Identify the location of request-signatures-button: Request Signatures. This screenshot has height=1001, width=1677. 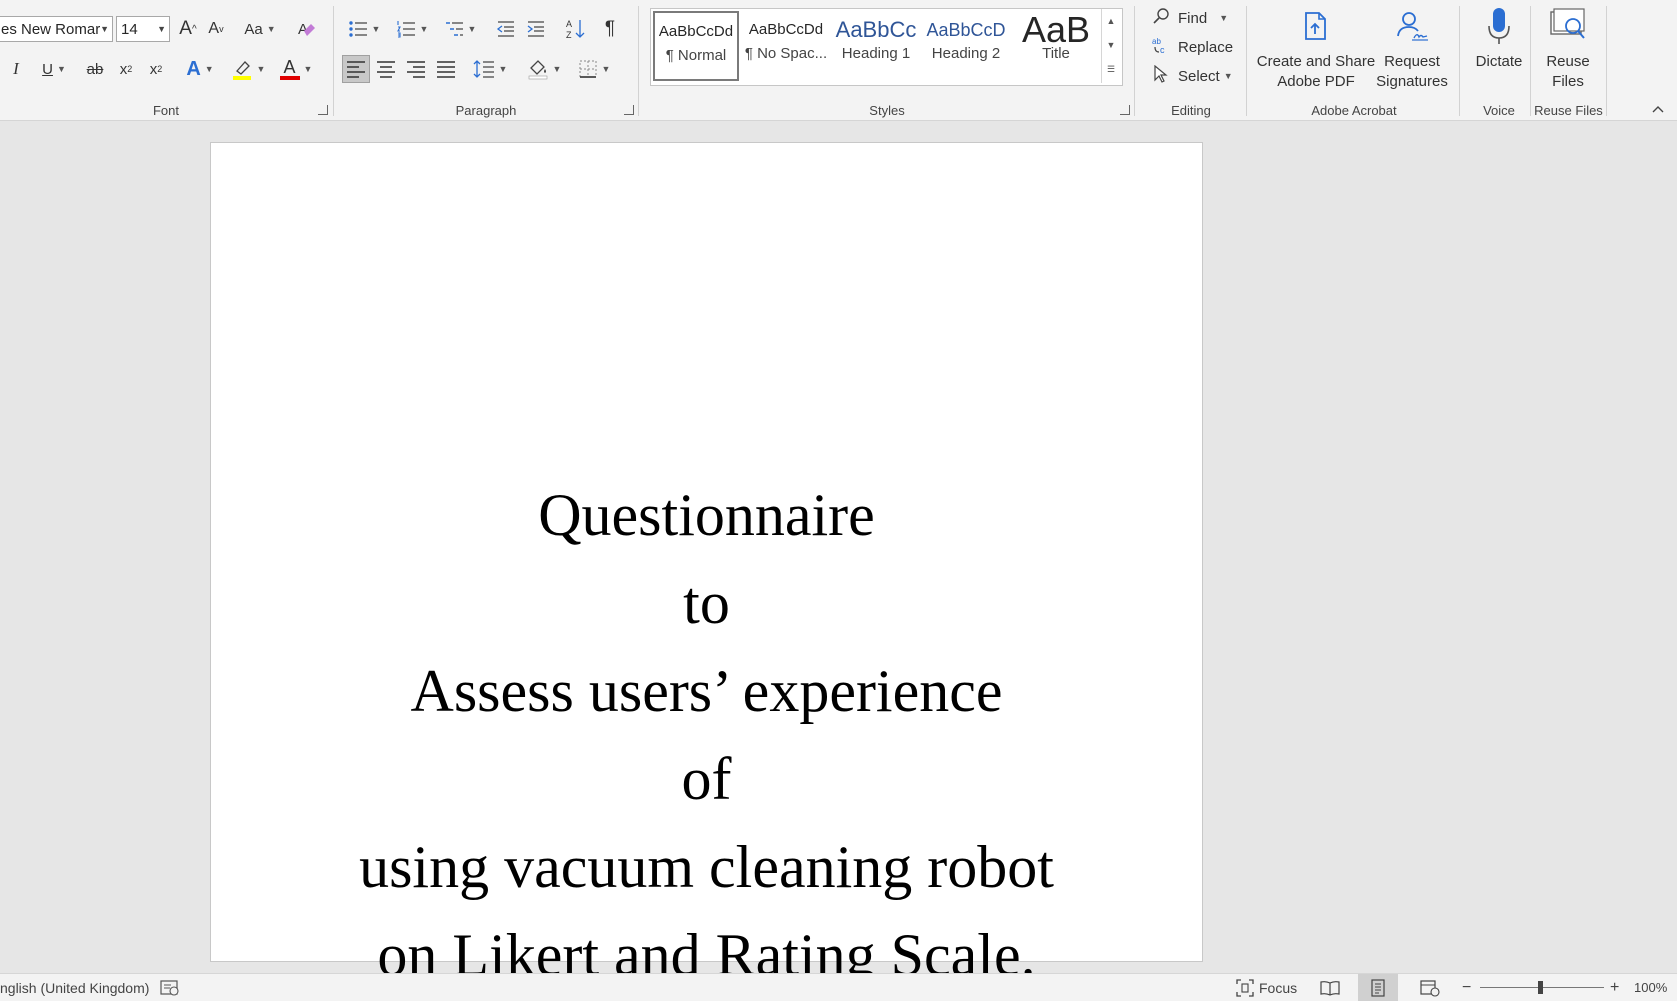
(1412, 49).